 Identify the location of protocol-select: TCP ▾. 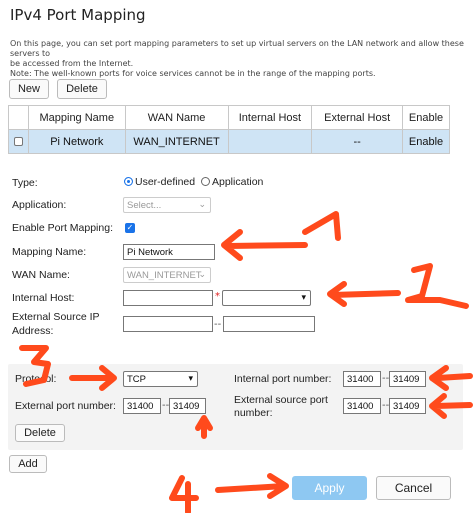
(160, 379).